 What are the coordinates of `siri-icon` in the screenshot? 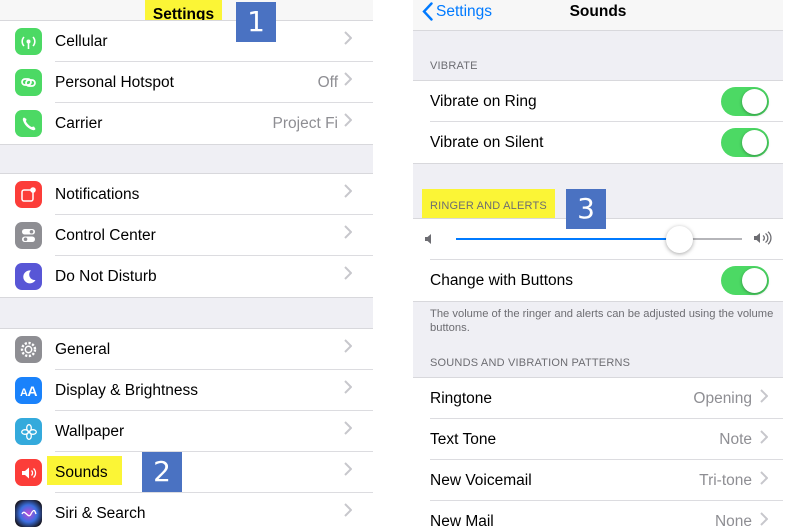 It's located at (28, 513).